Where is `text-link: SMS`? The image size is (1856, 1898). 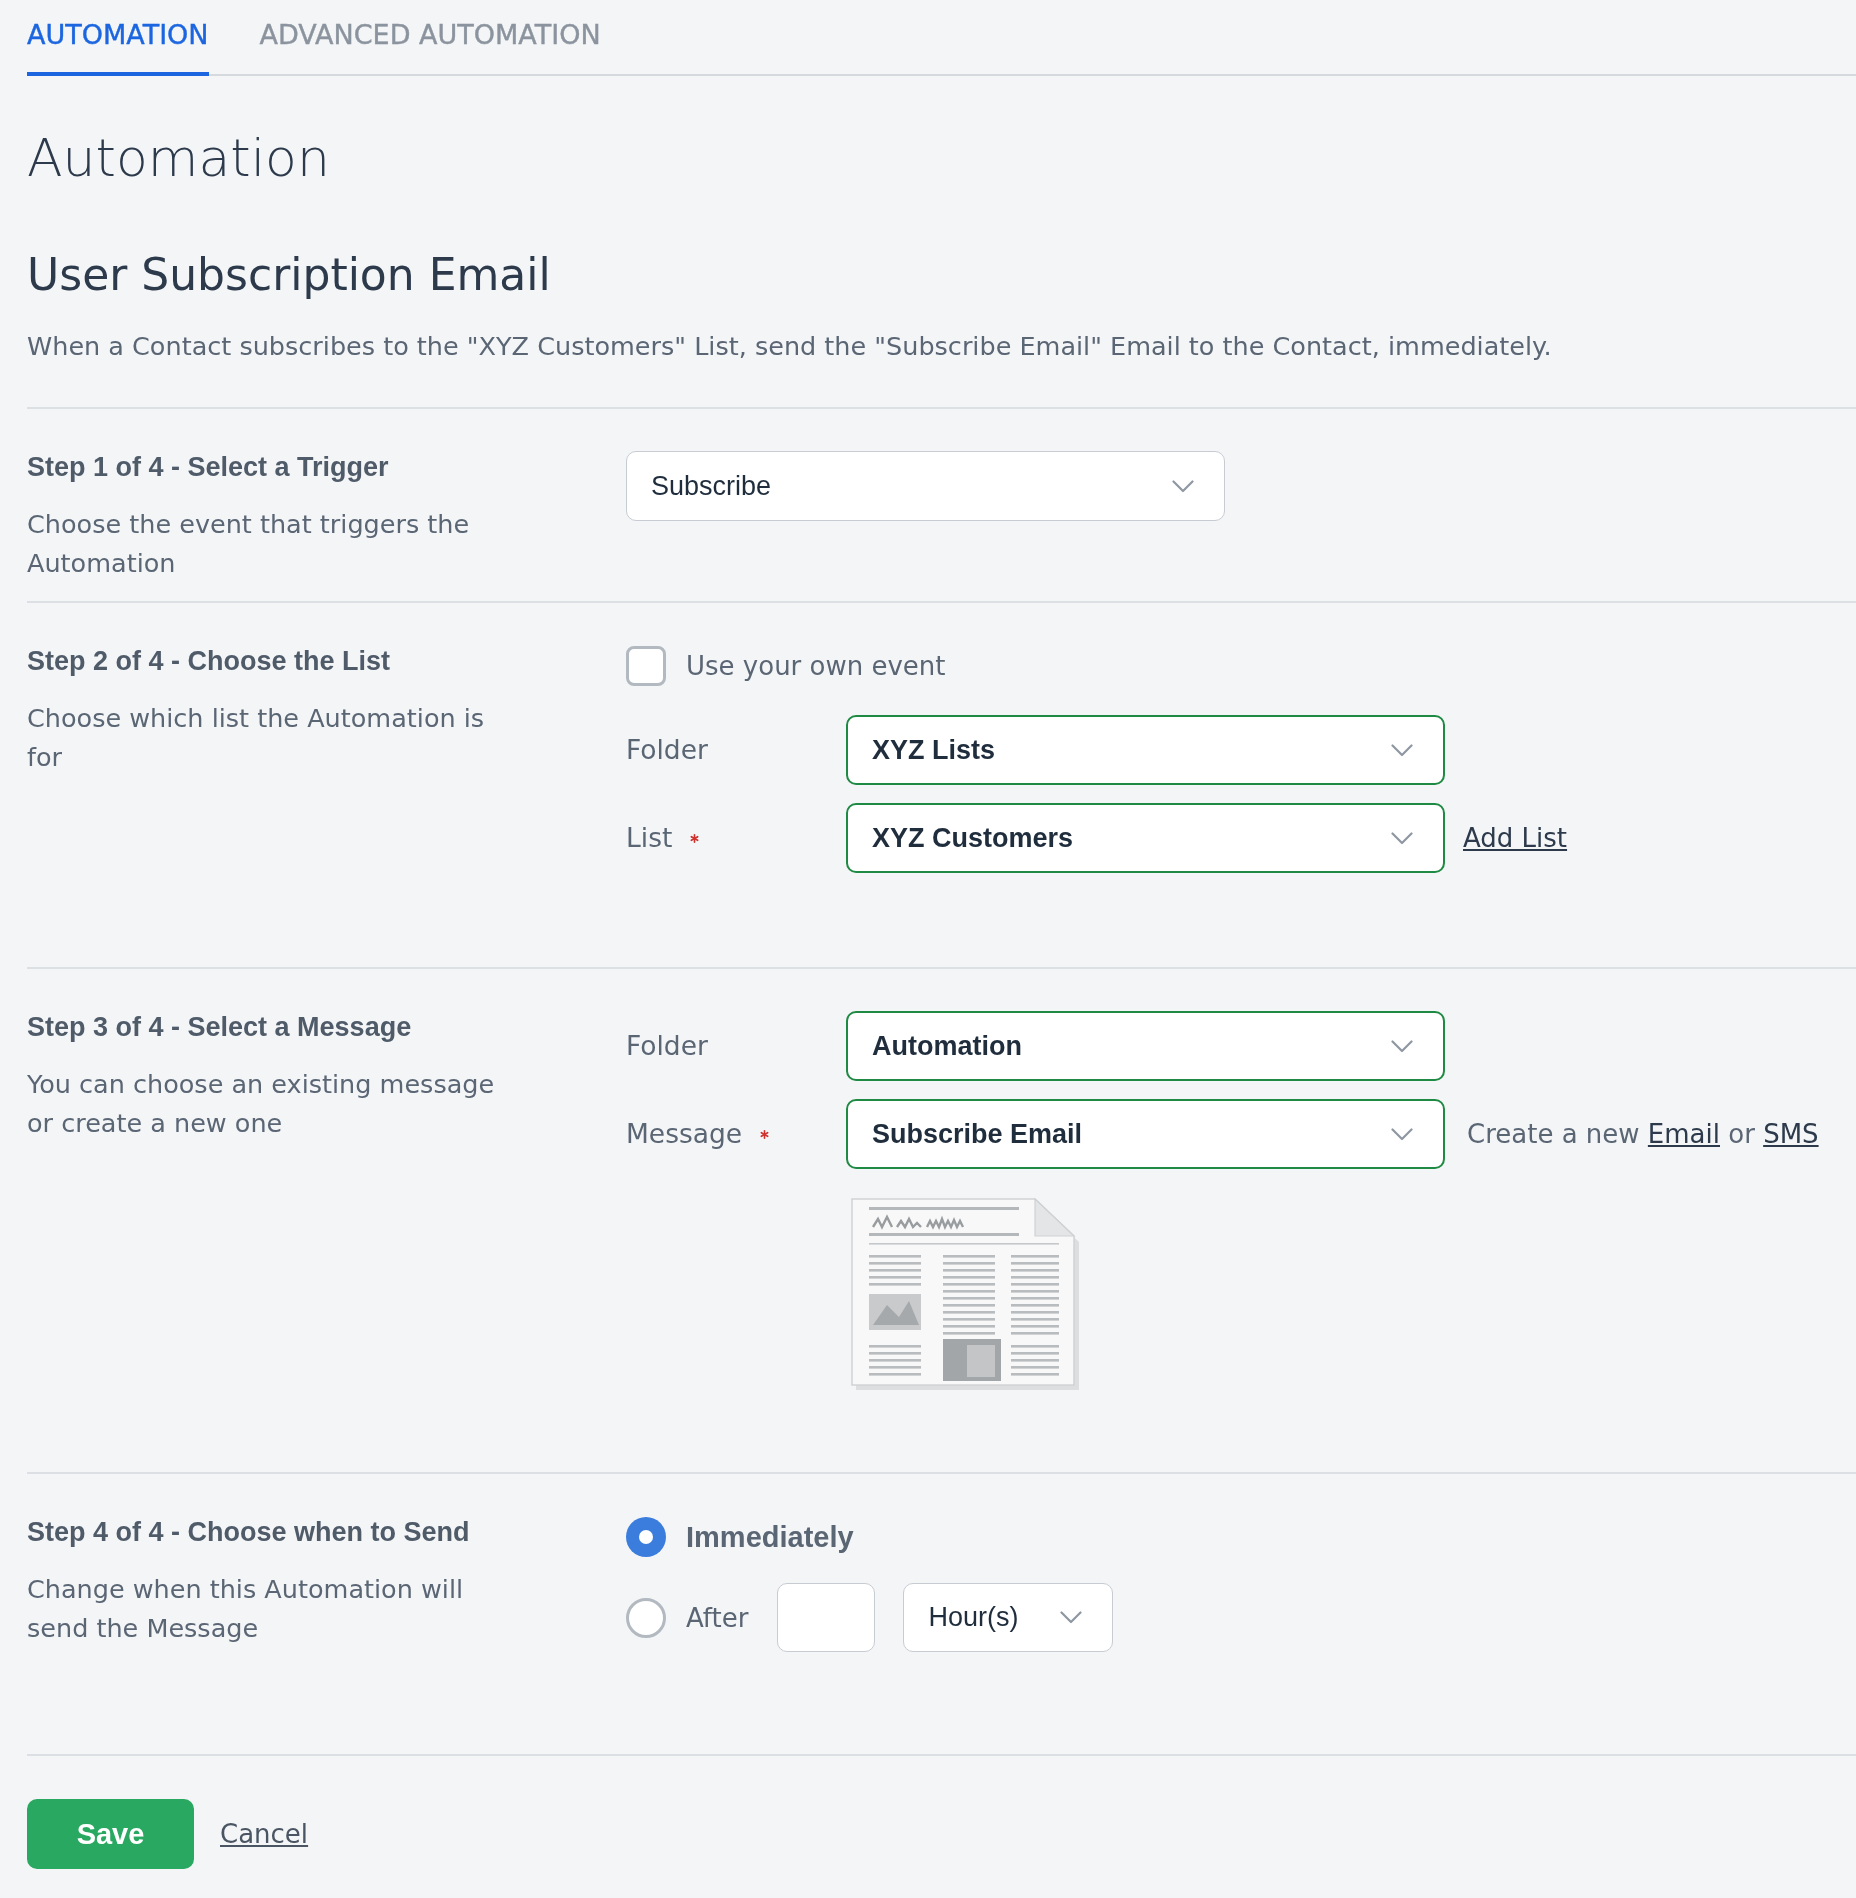 text-link: SMS is located at coordinates (1791, 1134).